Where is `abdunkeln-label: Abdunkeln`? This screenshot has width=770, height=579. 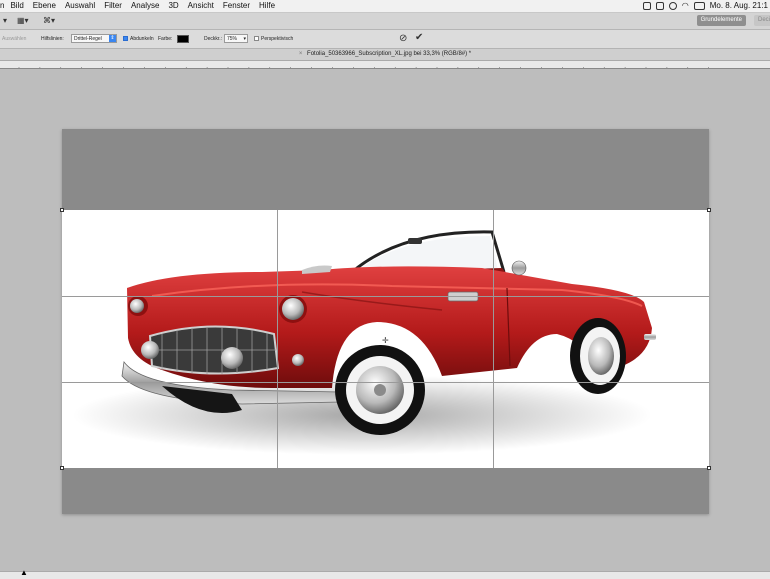
abdunkeln-label: Abdunkeln is located at coordinates (142, 39).